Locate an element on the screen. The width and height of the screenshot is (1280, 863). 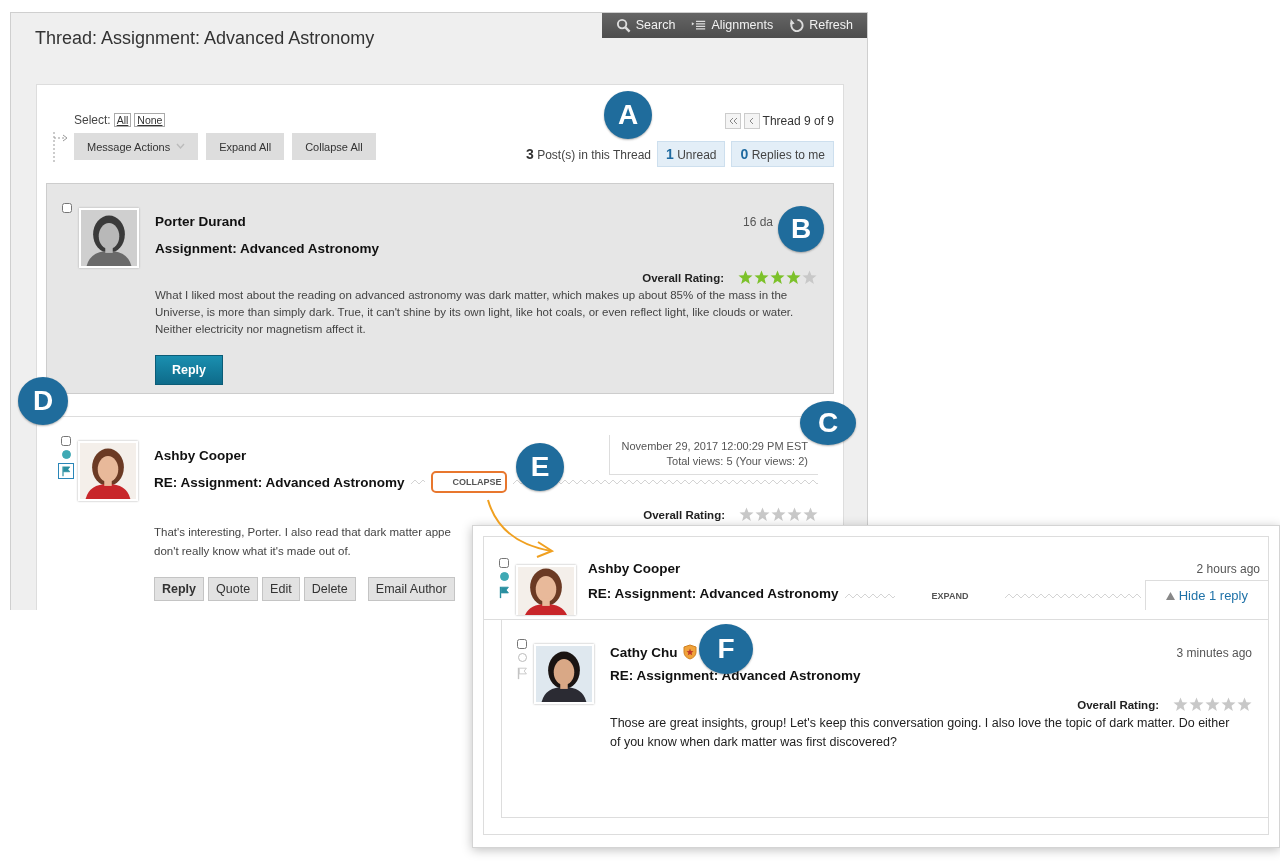
action-button: Expand All is located at coordinates (245, 146).